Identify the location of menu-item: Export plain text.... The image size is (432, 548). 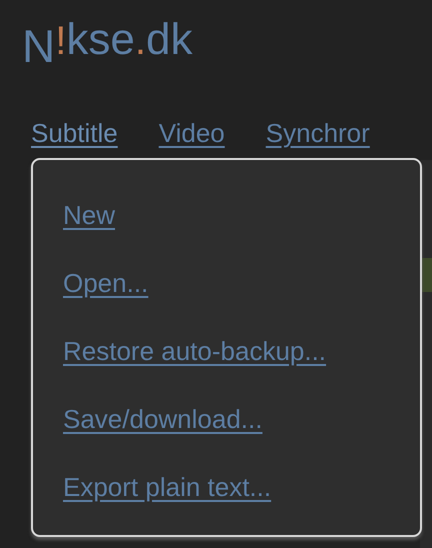
(241, 487).